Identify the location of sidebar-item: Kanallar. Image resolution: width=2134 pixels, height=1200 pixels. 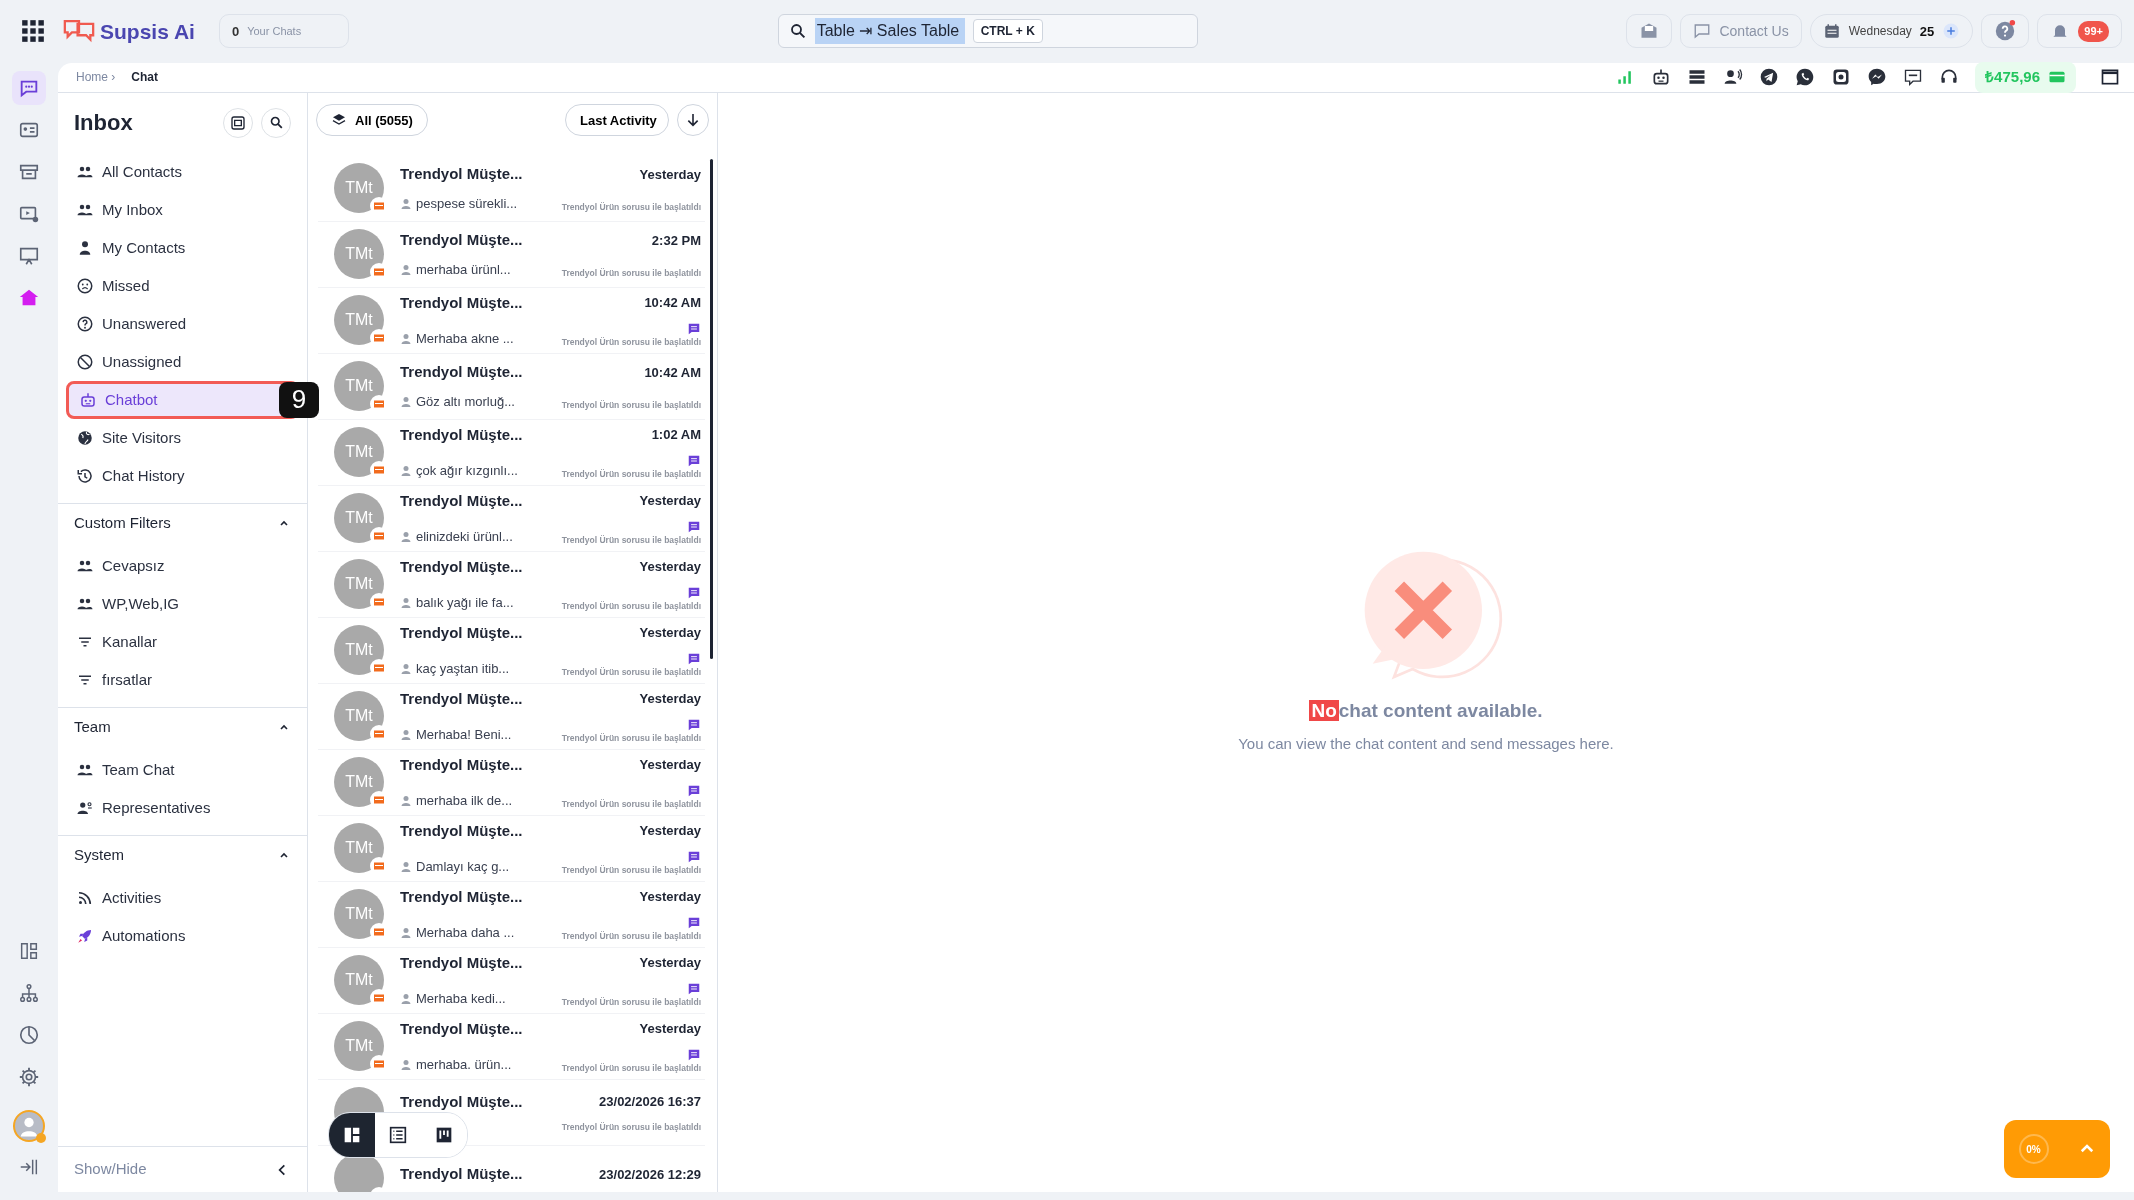
(182, 641).